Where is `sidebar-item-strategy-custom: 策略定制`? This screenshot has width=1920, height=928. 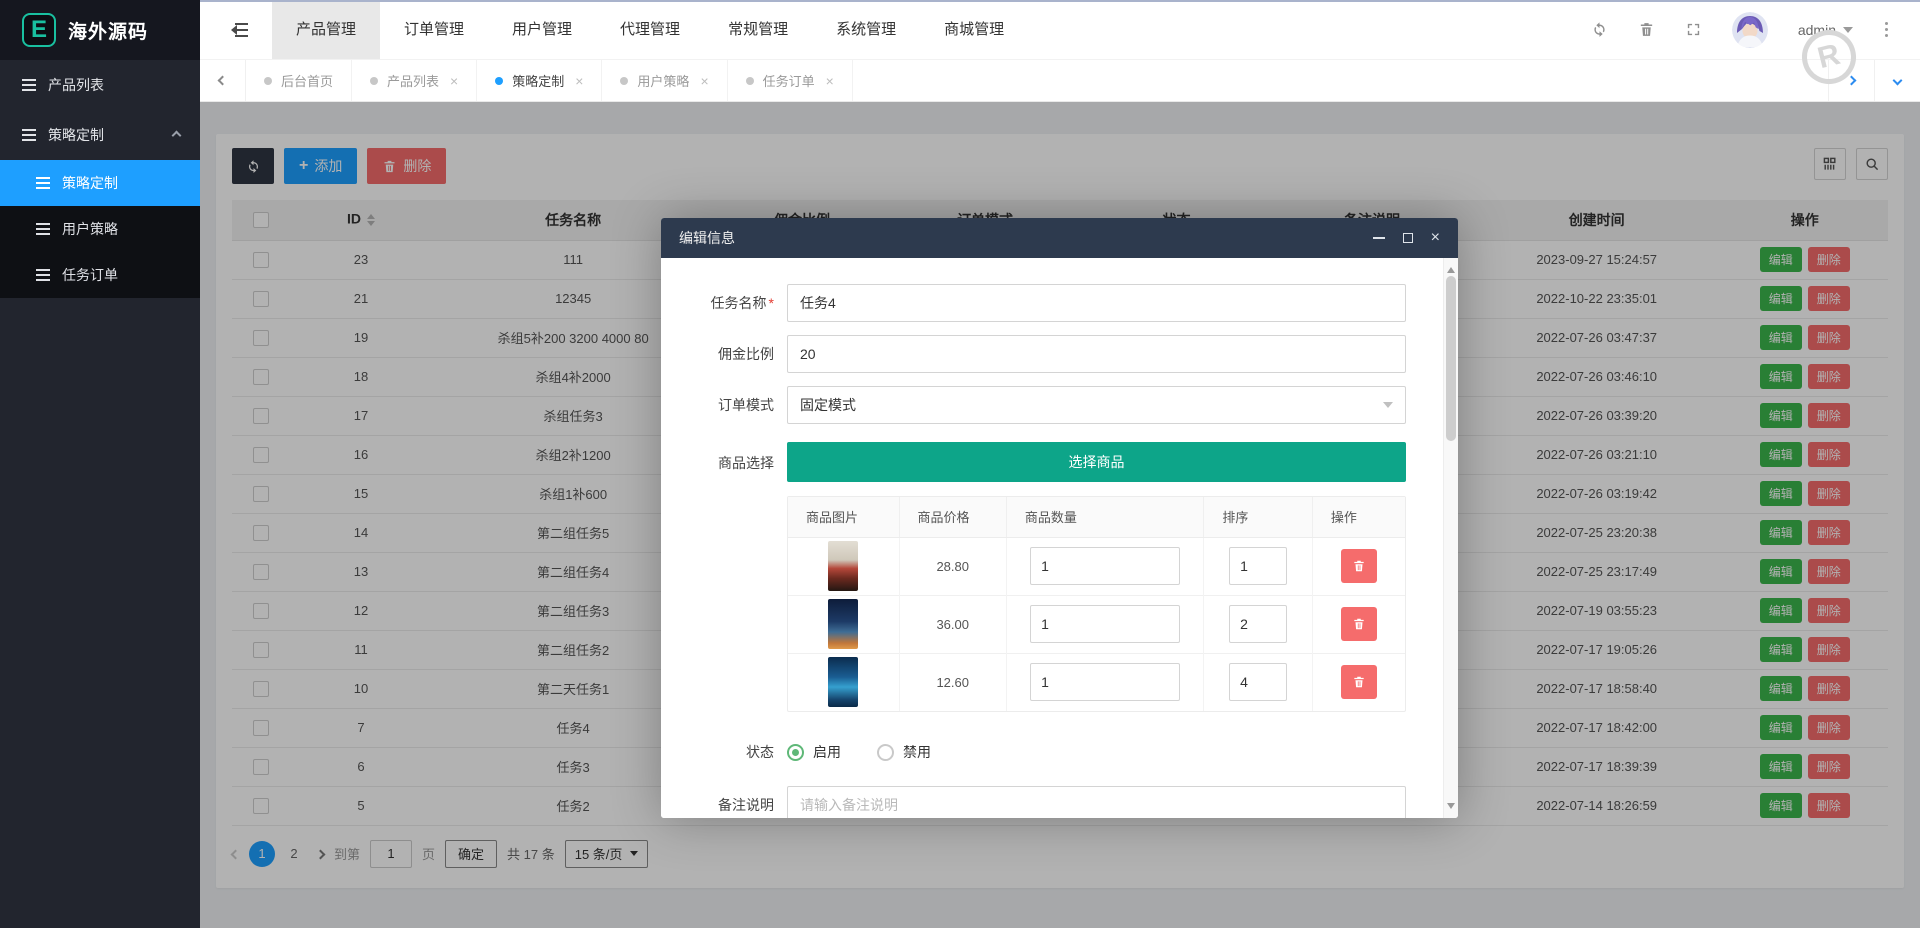 sidebar-item-strategy-custom: 策略定制 is located at coordinates (100, 135).